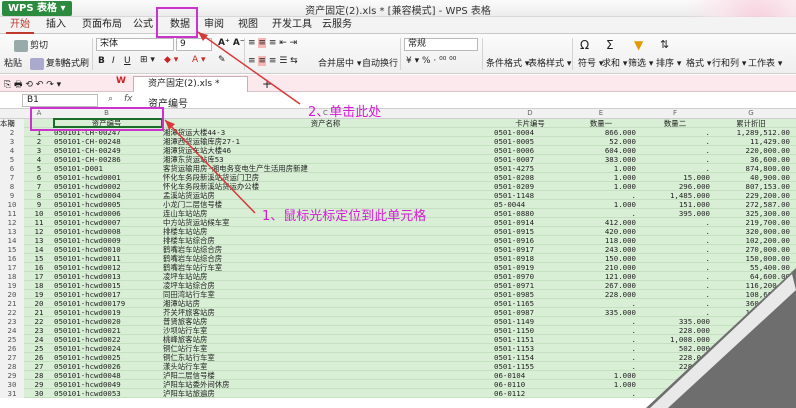 The height and width of the screenshot is (408, 796). What do you see at coordinates (344, 216) in the screenshot?
I see `annotation-step-1: 1、鼠标光标定位到此单元格` at bounding box center [344, 216].